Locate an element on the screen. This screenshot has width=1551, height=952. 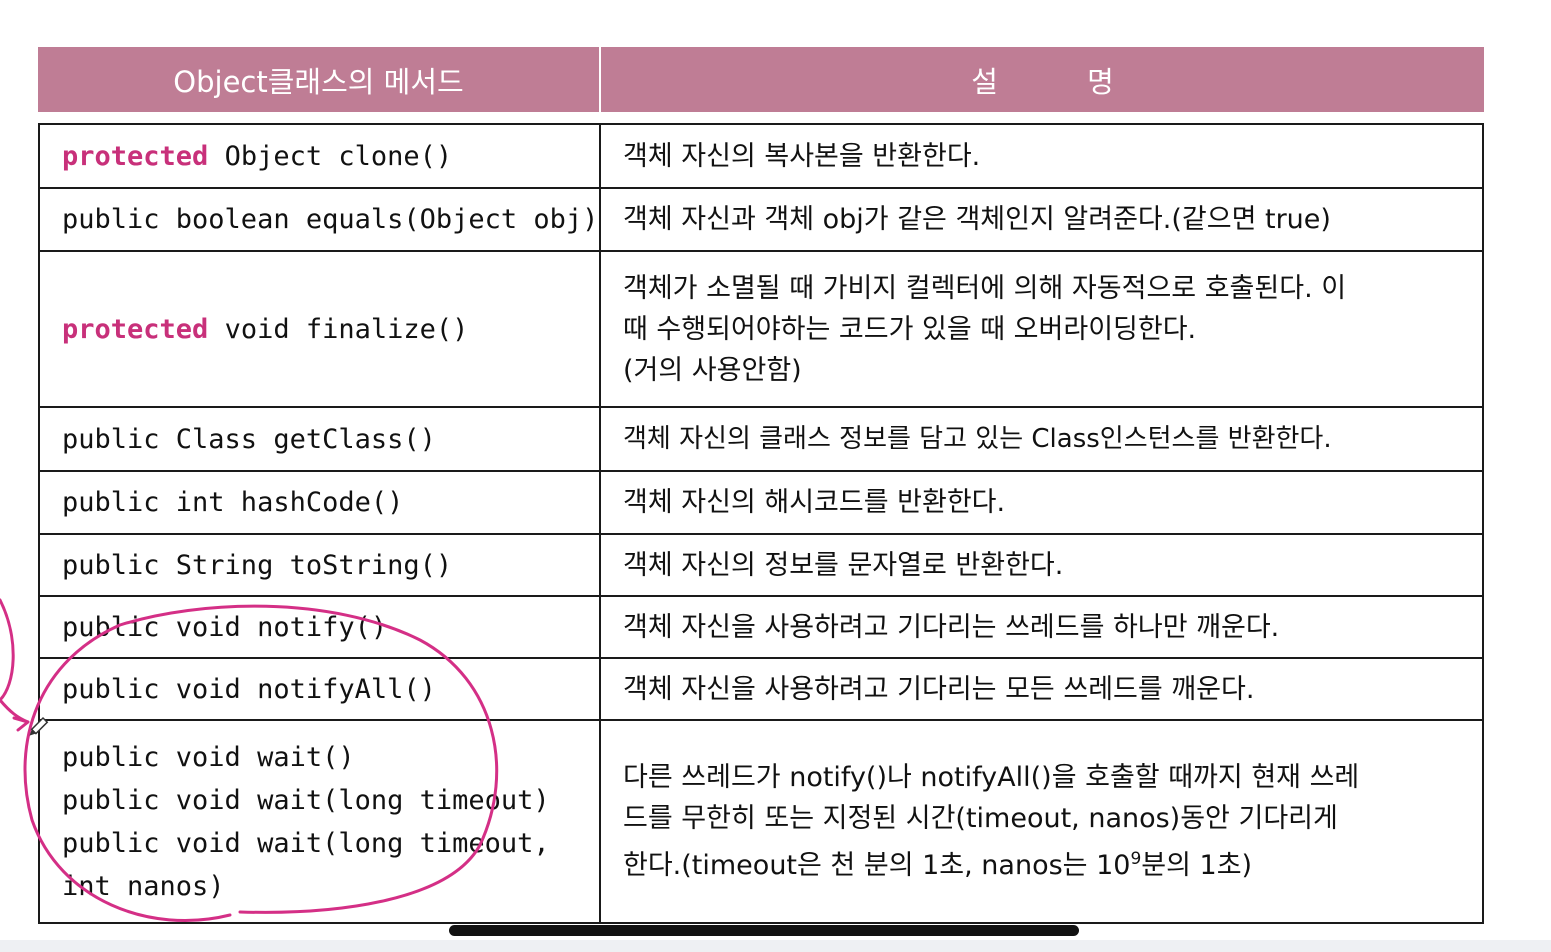
description-cell: 객체 자신을 사용하려고 기다리는 쓰레드를 하나만 깨운다. is located at coordinates (1042, 627).